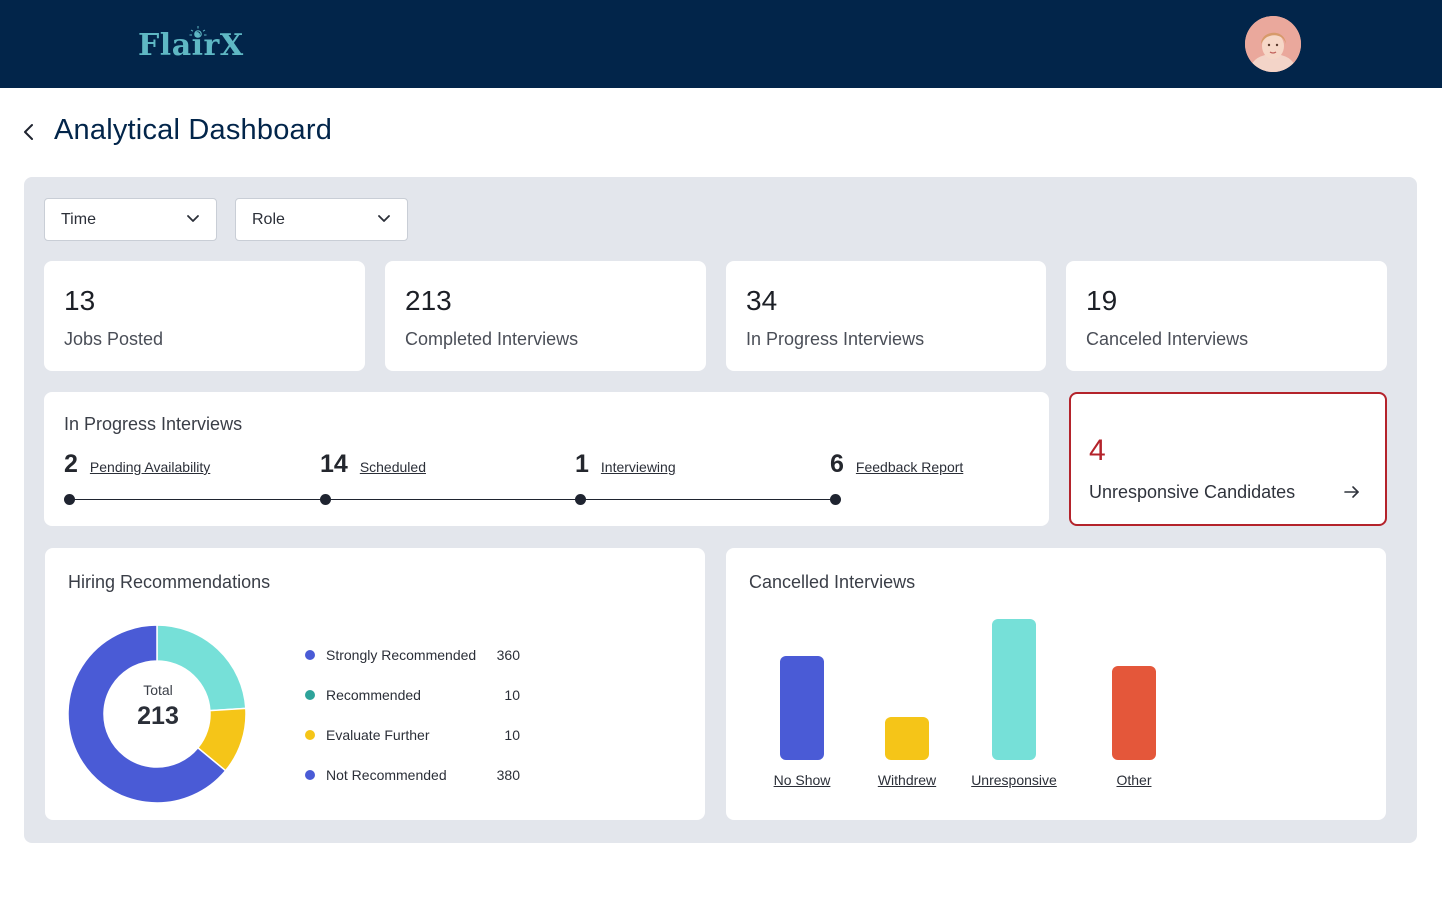 The image size is (1442, 900). Describe the element at coordinates (1167, 339) in the screenshot. I see `stat-label: Canceled Interviews` at that location.